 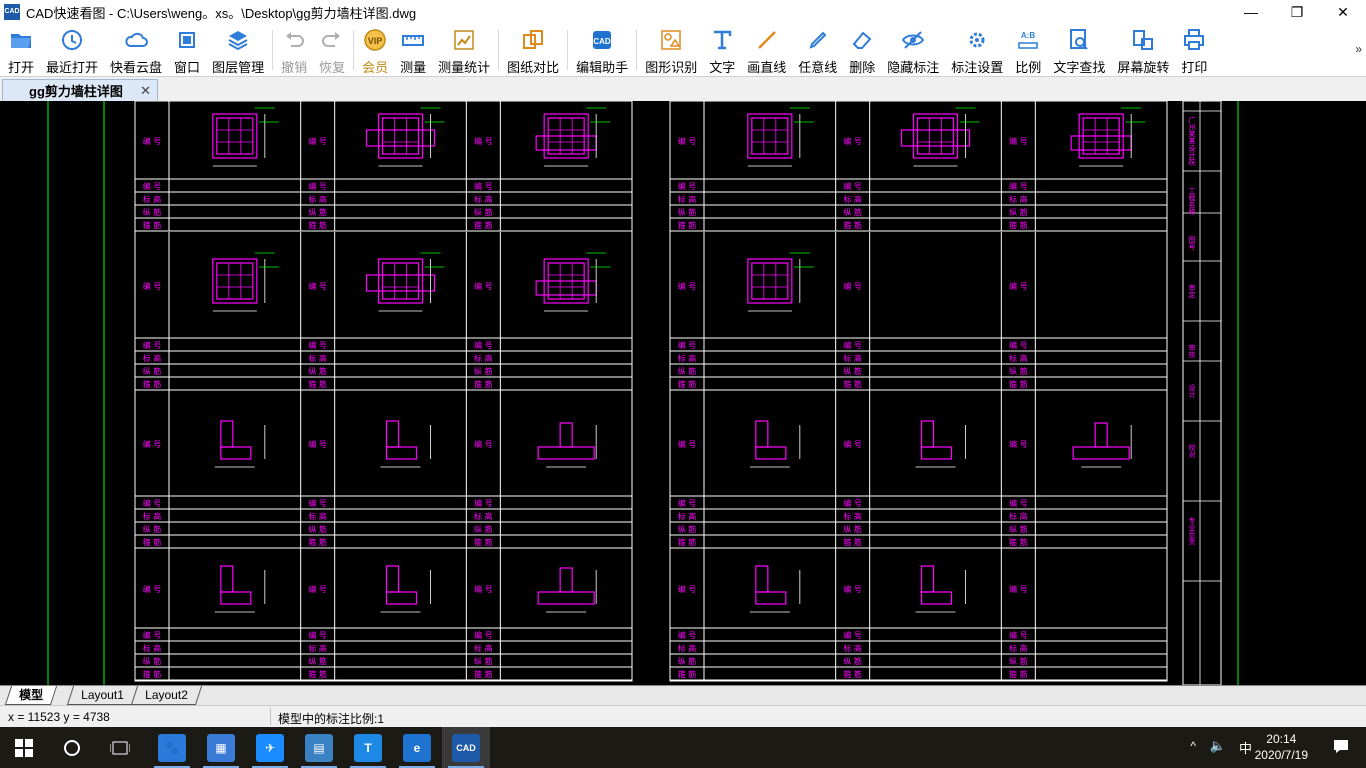 I want to click on toolbar-label: 隐藏标注, so click(x=913, y=67).